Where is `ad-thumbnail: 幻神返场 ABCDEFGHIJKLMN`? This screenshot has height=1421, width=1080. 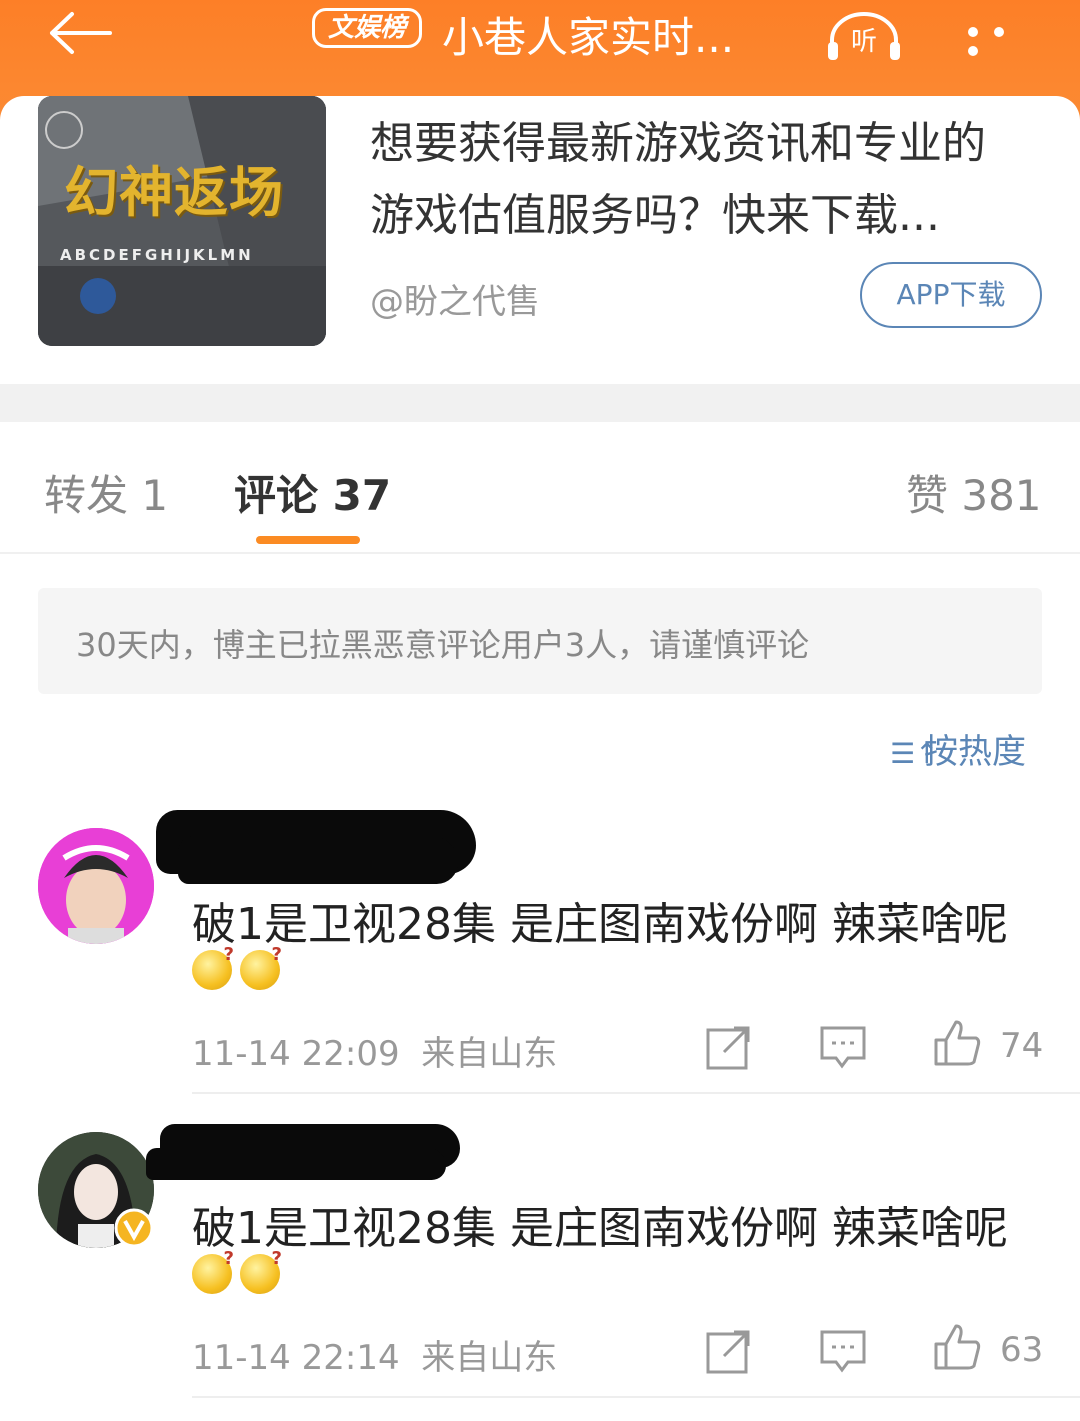 ad-thumbnail: 幻神返场 ABCDEFGHIJKLMN is located at coordinates (182, 221).